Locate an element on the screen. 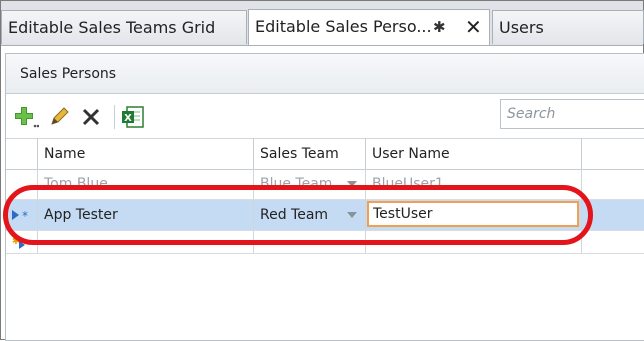  edit-row-indicator-icon: * is located at coordinates (20, 216).